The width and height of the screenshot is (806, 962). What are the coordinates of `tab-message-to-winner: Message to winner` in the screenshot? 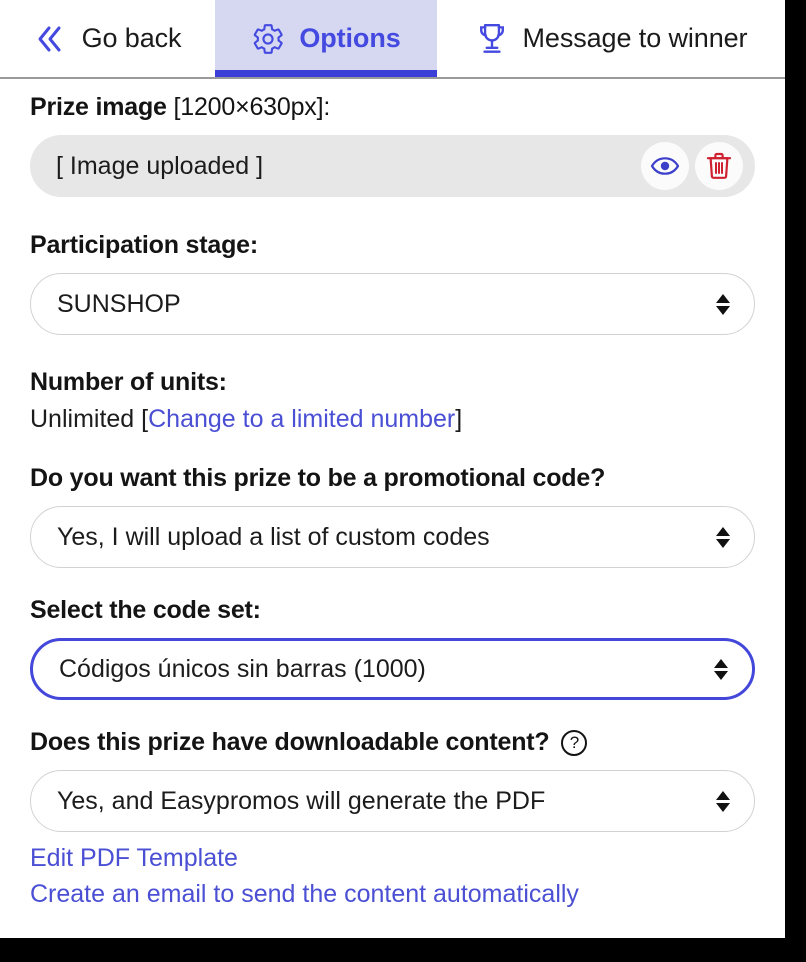 It's located at (611, 38).